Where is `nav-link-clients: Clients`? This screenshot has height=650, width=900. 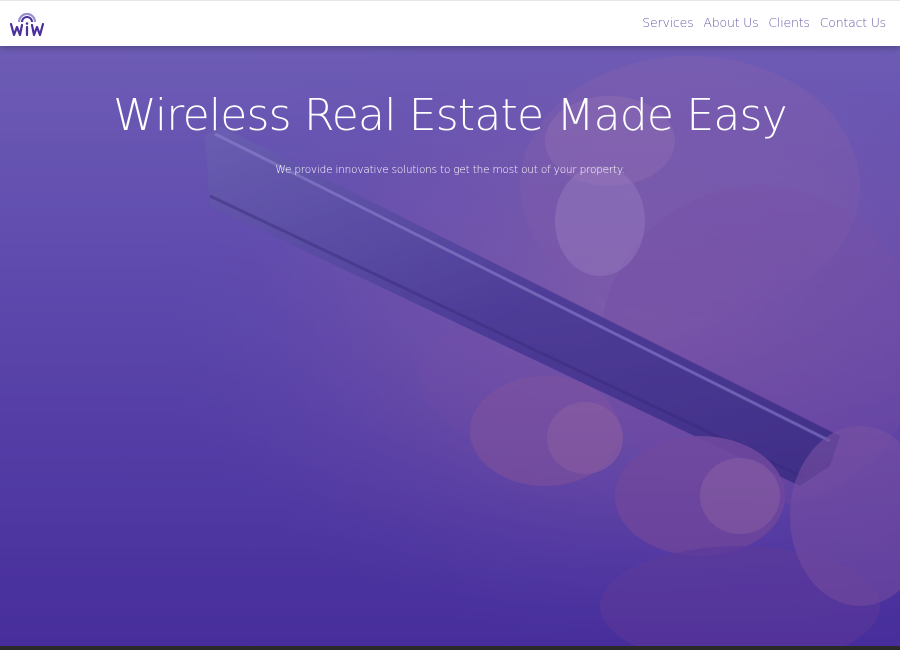 nav-link-clients: Clients is located at coordinates (789, 22).